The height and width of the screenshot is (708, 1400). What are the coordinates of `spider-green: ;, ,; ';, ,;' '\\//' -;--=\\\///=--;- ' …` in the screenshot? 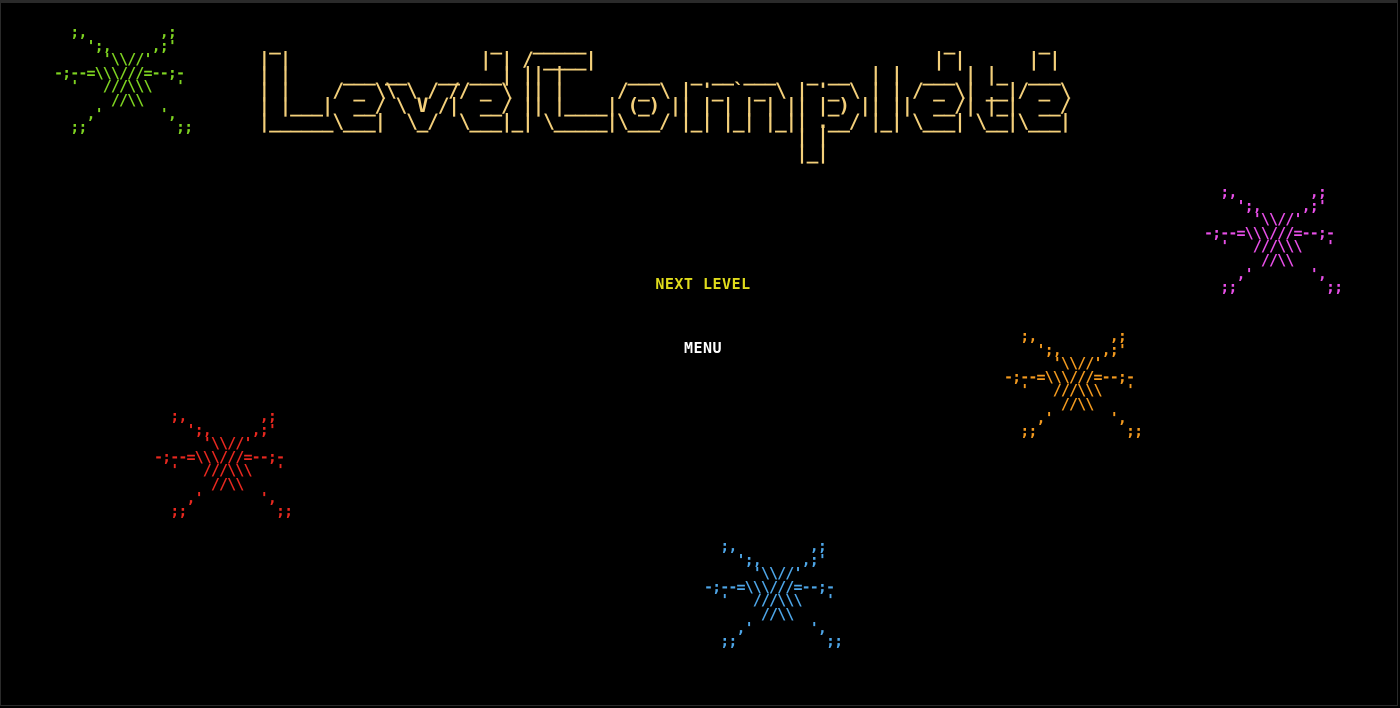 It's located at (123, 80).